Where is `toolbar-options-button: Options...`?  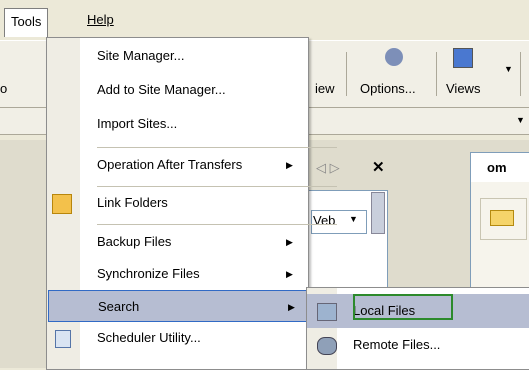 toolbar-options-button: Options... is located at coordinates (388, 89).